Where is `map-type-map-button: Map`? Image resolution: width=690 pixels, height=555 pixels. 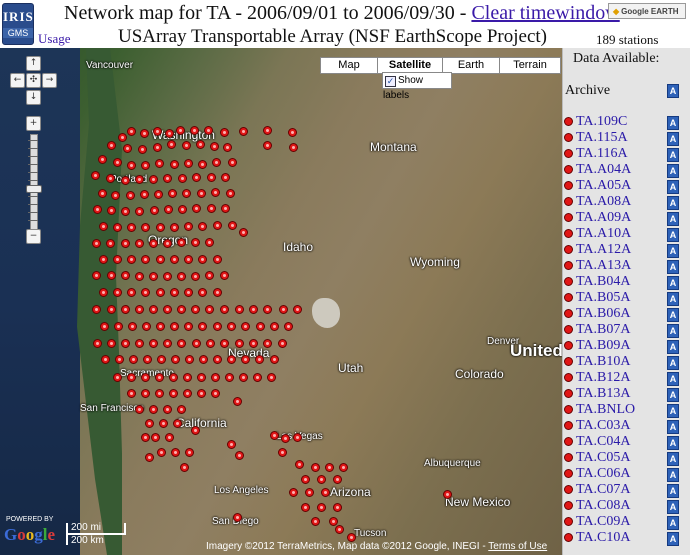 map-type-map-button: Map is located at coordinates (349, 65).